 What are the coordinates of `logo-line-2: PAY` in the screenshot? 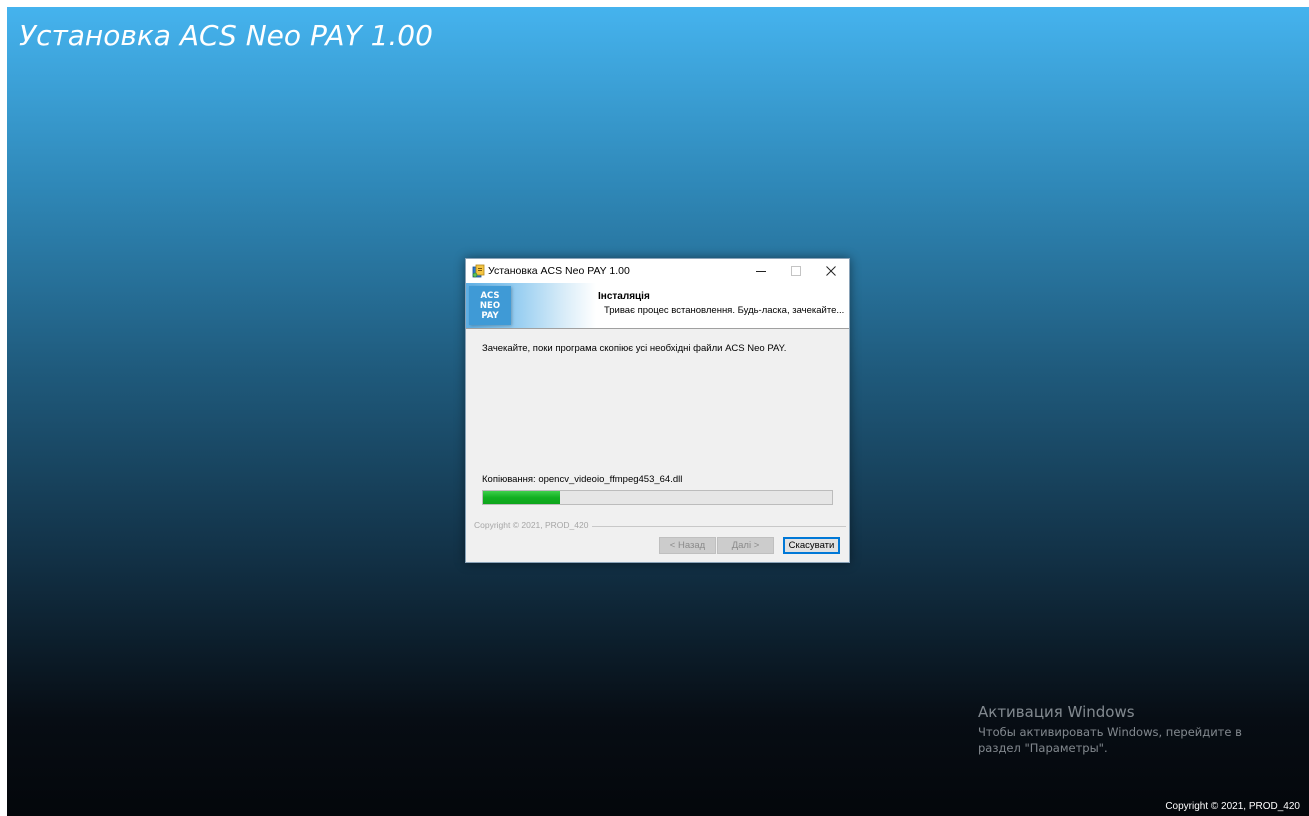 It's located at (490, 315).